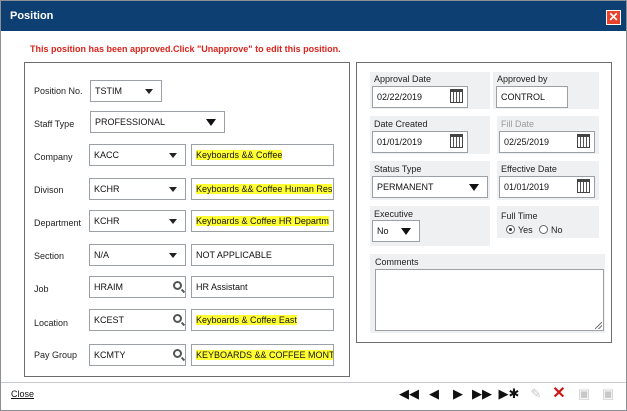 The height and width of the screenshot is (411, 627). Describe the element at coordinates (53, 157) in the screenshot. I see `company-label: Company` at that location.